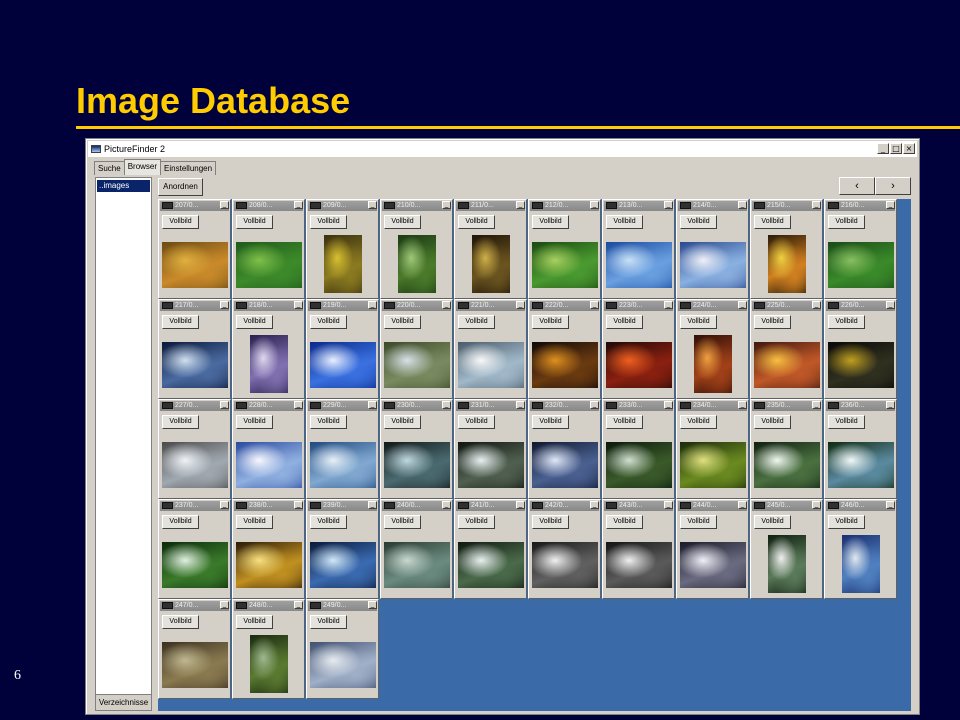 This screenshot has height=720, width=960. What do you see at coordinates (896, 148) in the screenshot?
I see `maximize-button: □` at bounding box center [896, 148].